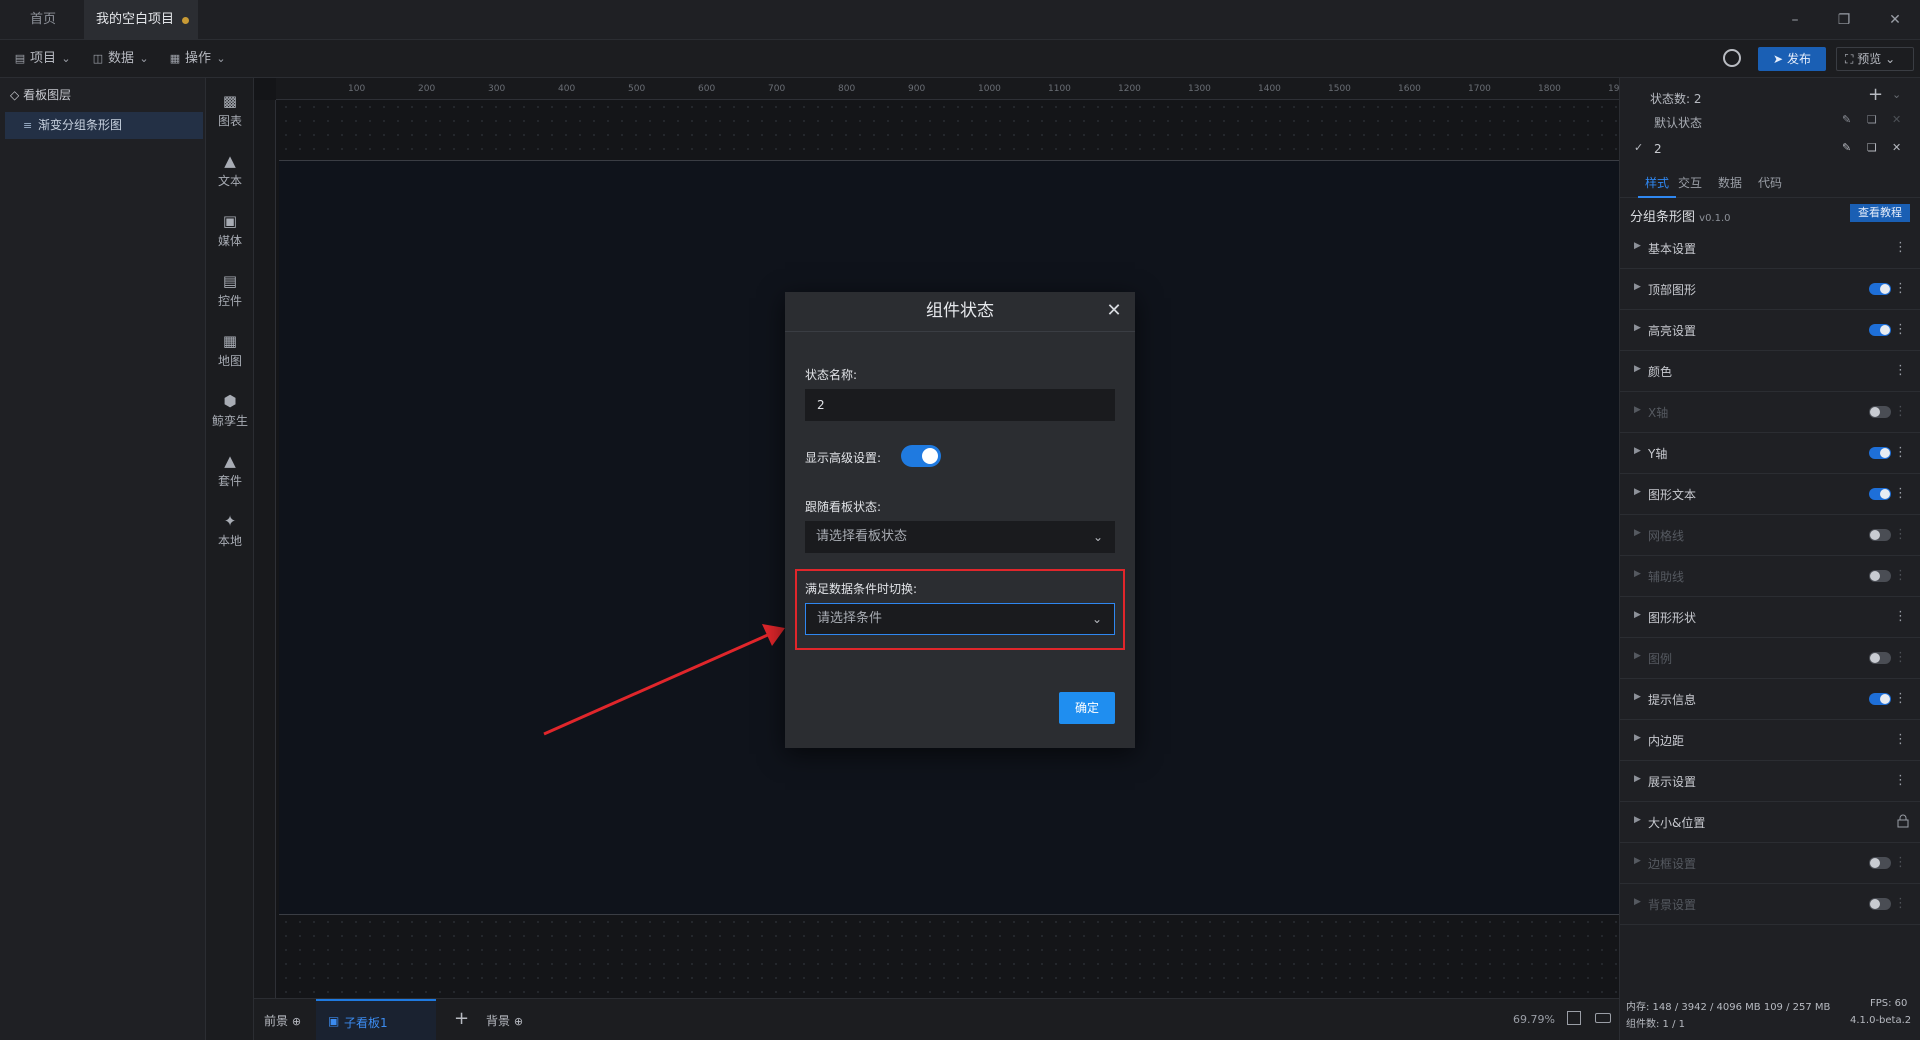 Image resolution: width=1920 pixels, height=1040 pixels. What do you see at coordinates (141, 20) in the screenshot?
I see `tab-project: 我的空白项目` at bounding box center [141, 20].